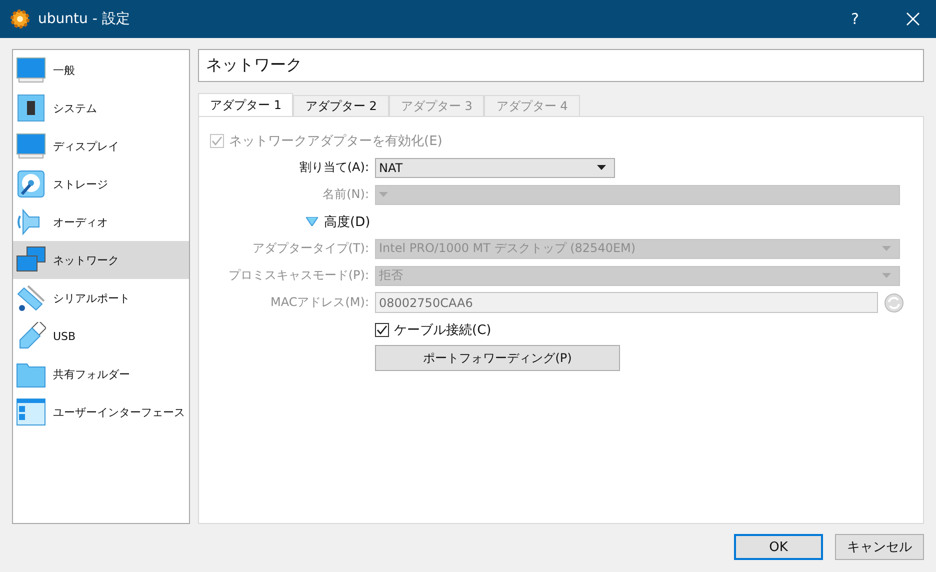  I want to click on sidebar-item: USB, so click(101, 336).